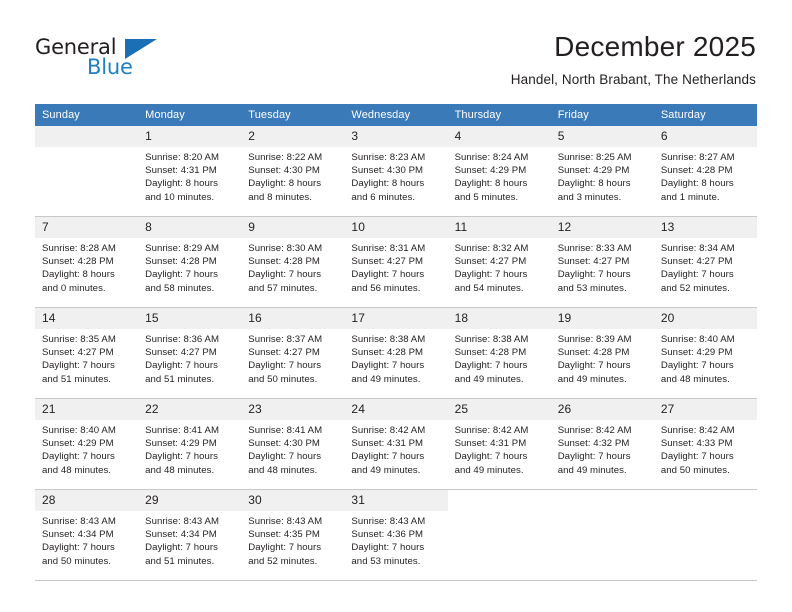  Describe the element at coordinates (100, 60) in the screenshot. I see `general-blue-logo: General Blue` at that location.